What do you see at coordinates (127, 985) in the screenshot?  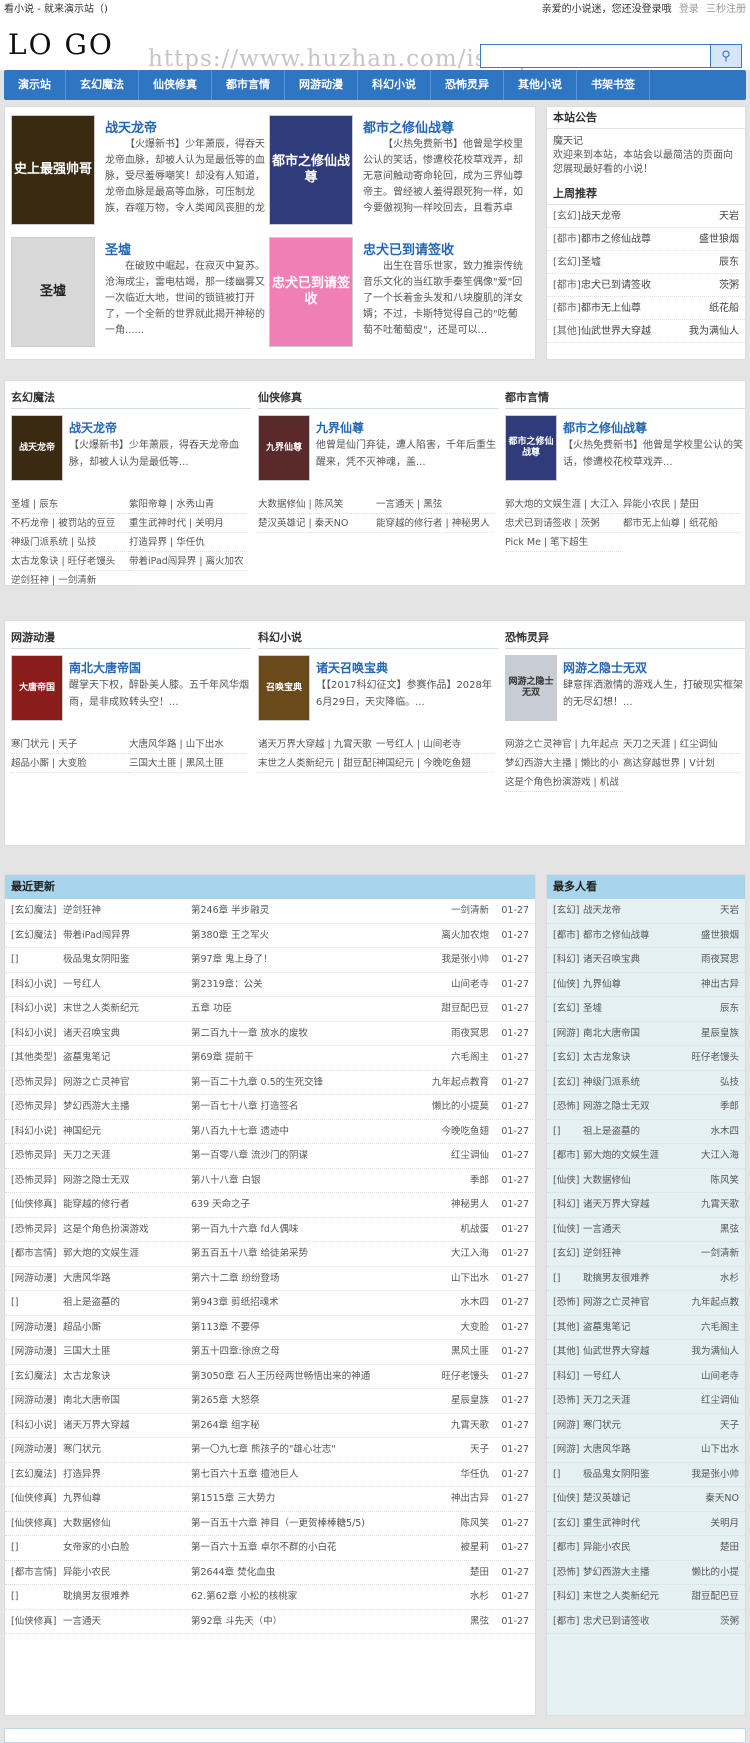 I see `update-book: 一号红人` at bounding box center [127, 985].